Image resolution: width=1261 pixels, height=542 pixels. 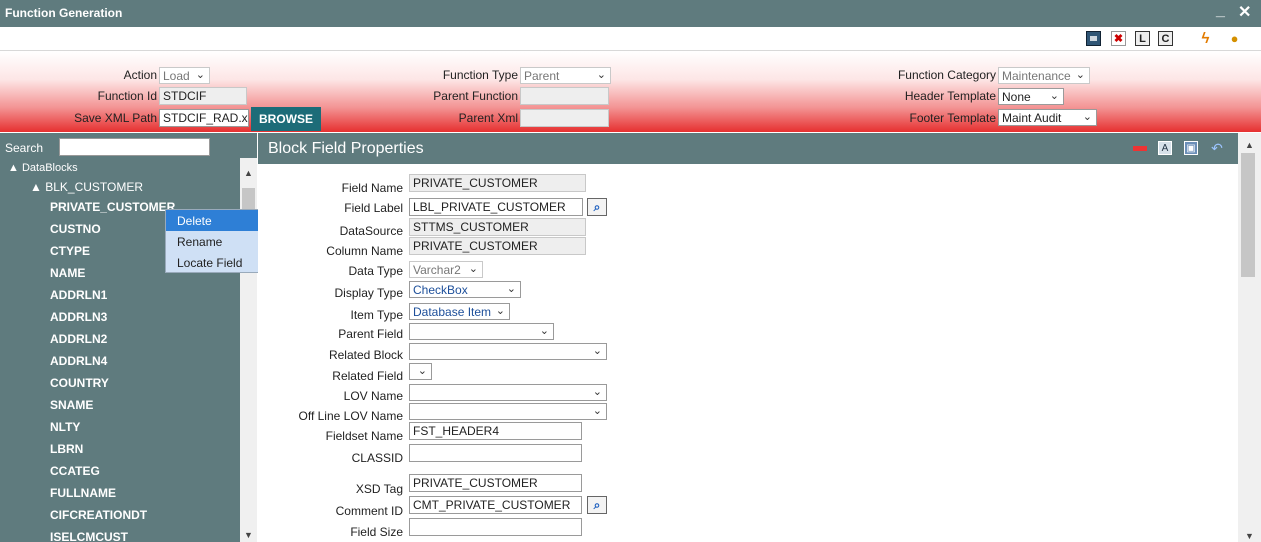 What do you see at coordinates (373, 396) in the screenshot?
I see `lov-name-label: LOV Name` at bounding box center [373, 396].